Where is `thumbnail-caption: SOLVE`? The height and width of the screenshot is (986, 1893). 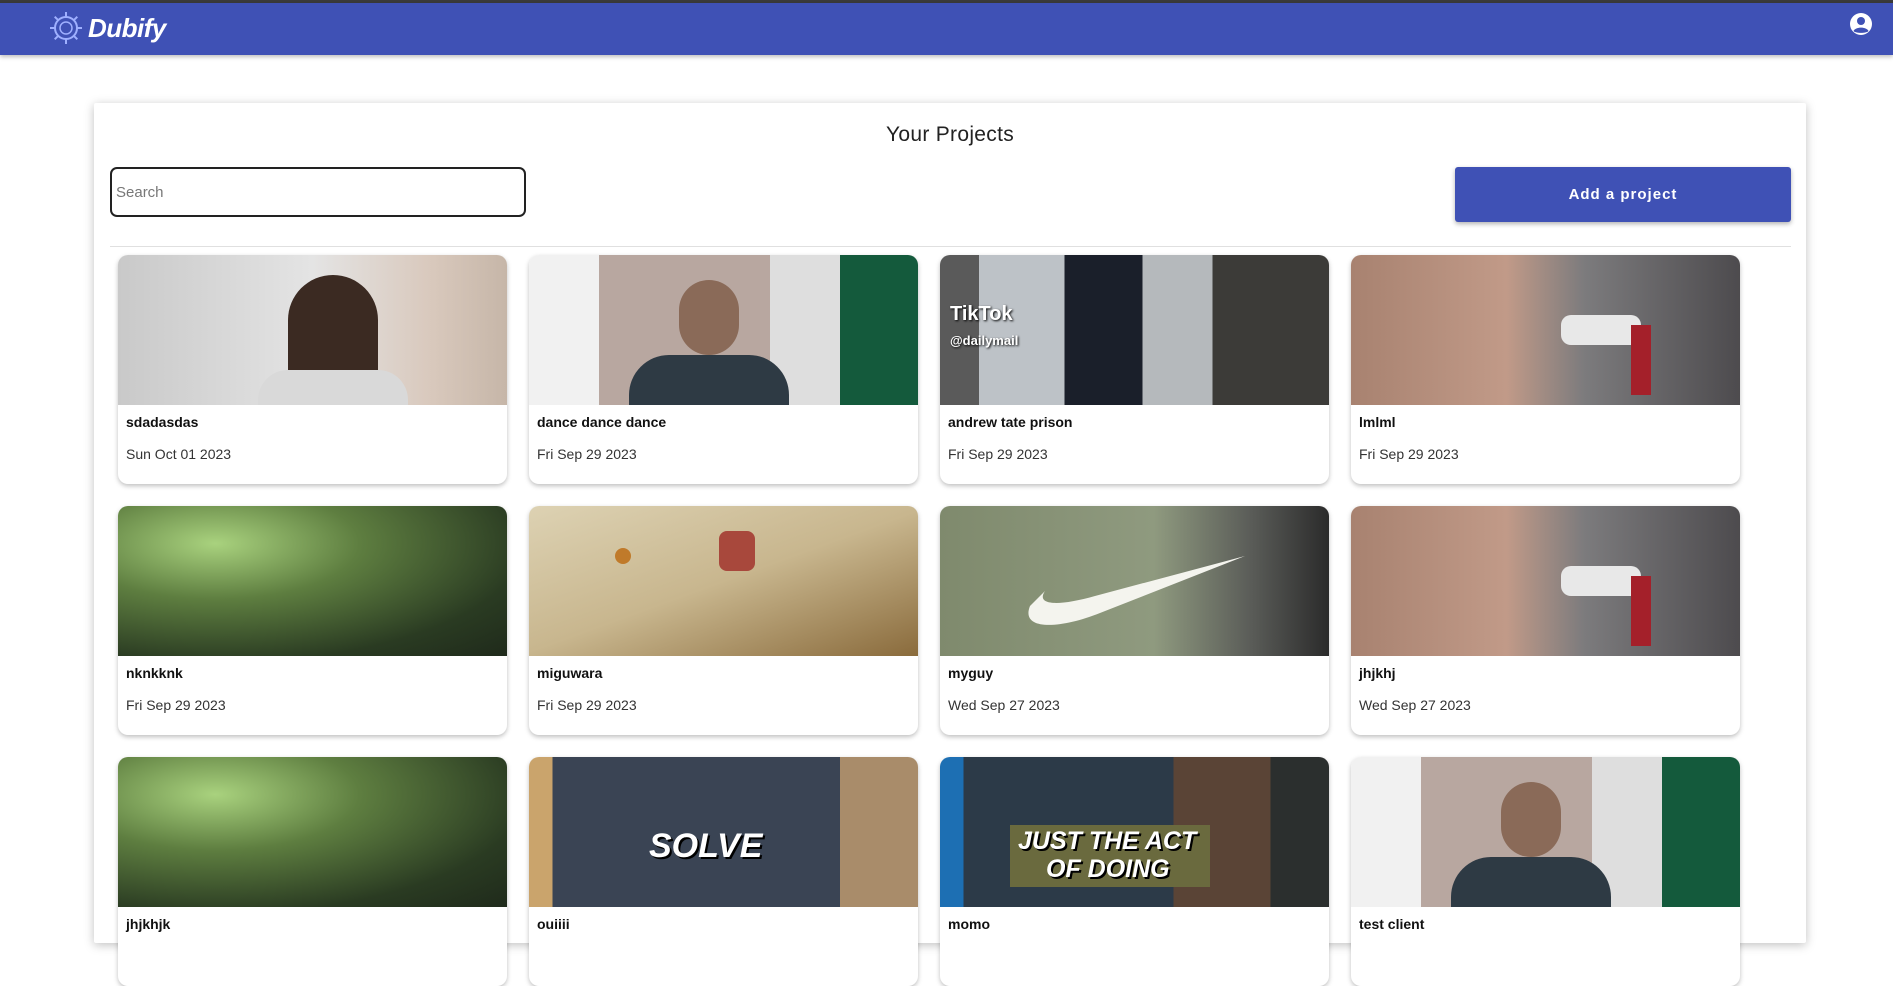
thumbnail-caption: SOLVE is located at coordinates (706, 846).